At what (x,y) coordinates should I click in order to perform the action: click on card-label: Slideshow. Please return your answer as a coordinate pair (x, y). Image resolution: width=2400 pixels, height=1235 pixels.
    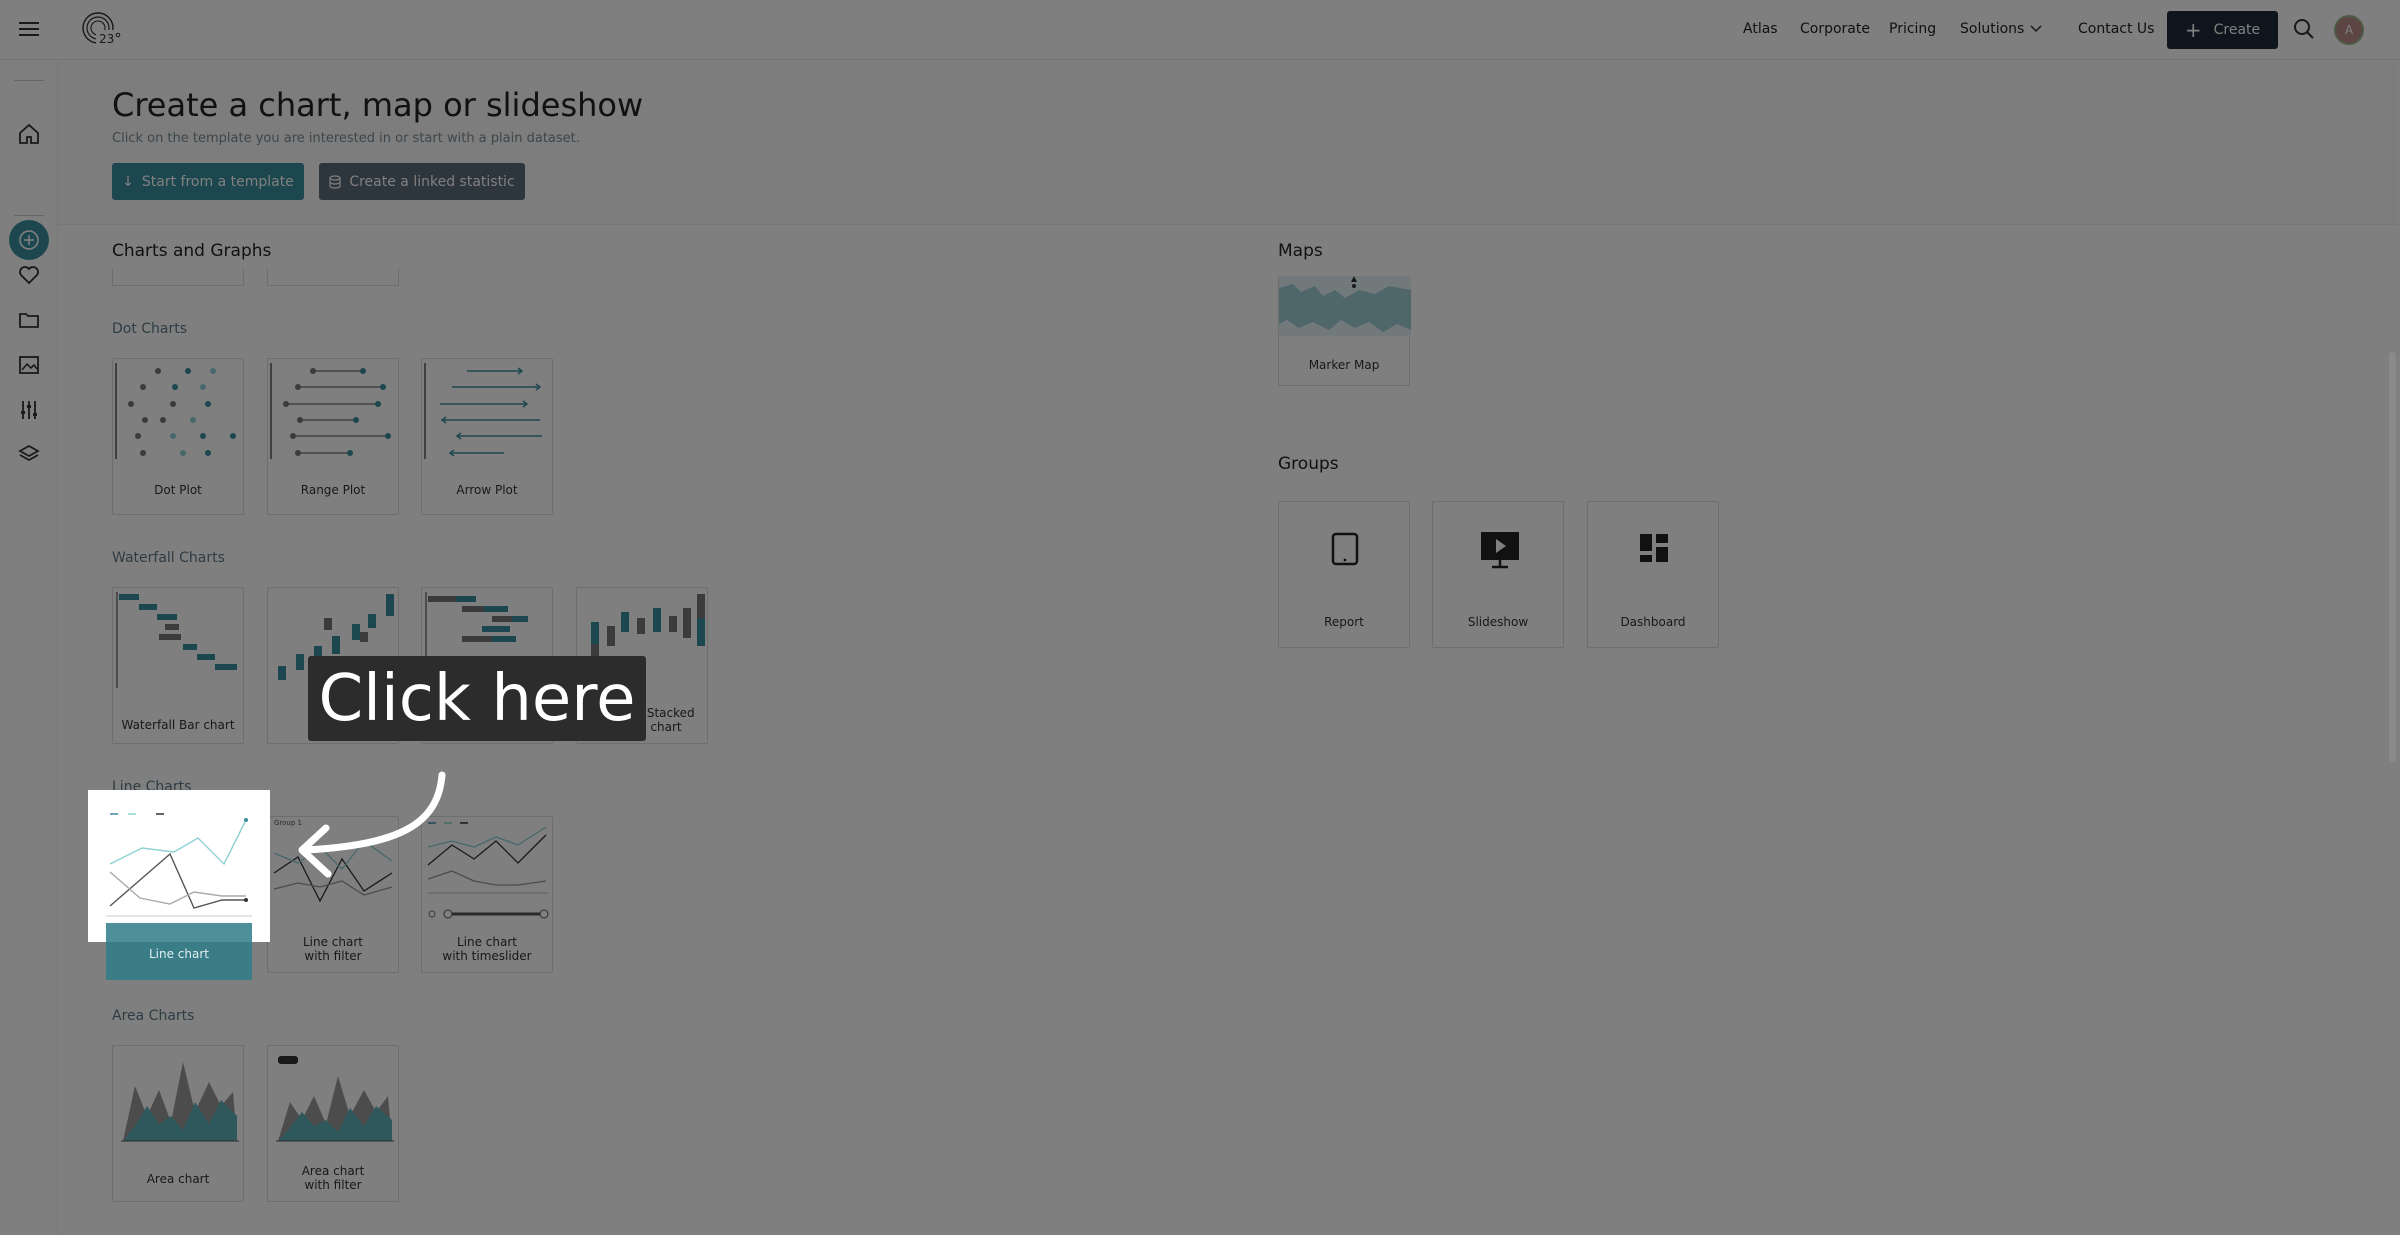
    Looking at the image, I should click on (1498, 622).